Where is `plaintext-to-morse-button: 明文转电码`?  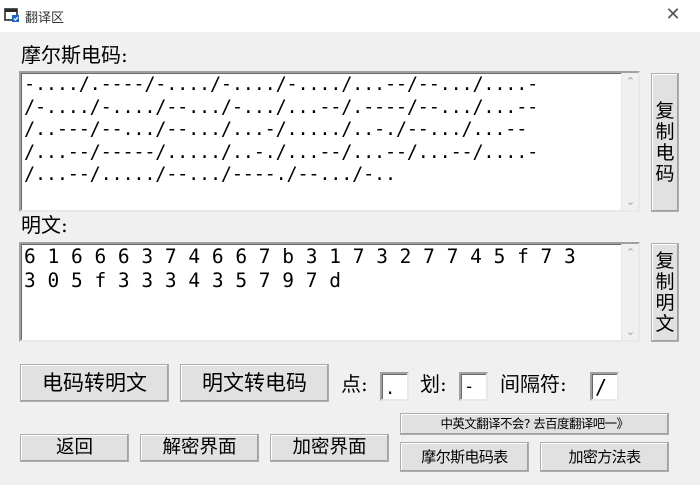 plaintext-to-morse-button: 明文转电码 is located at coordinates (254, 383).